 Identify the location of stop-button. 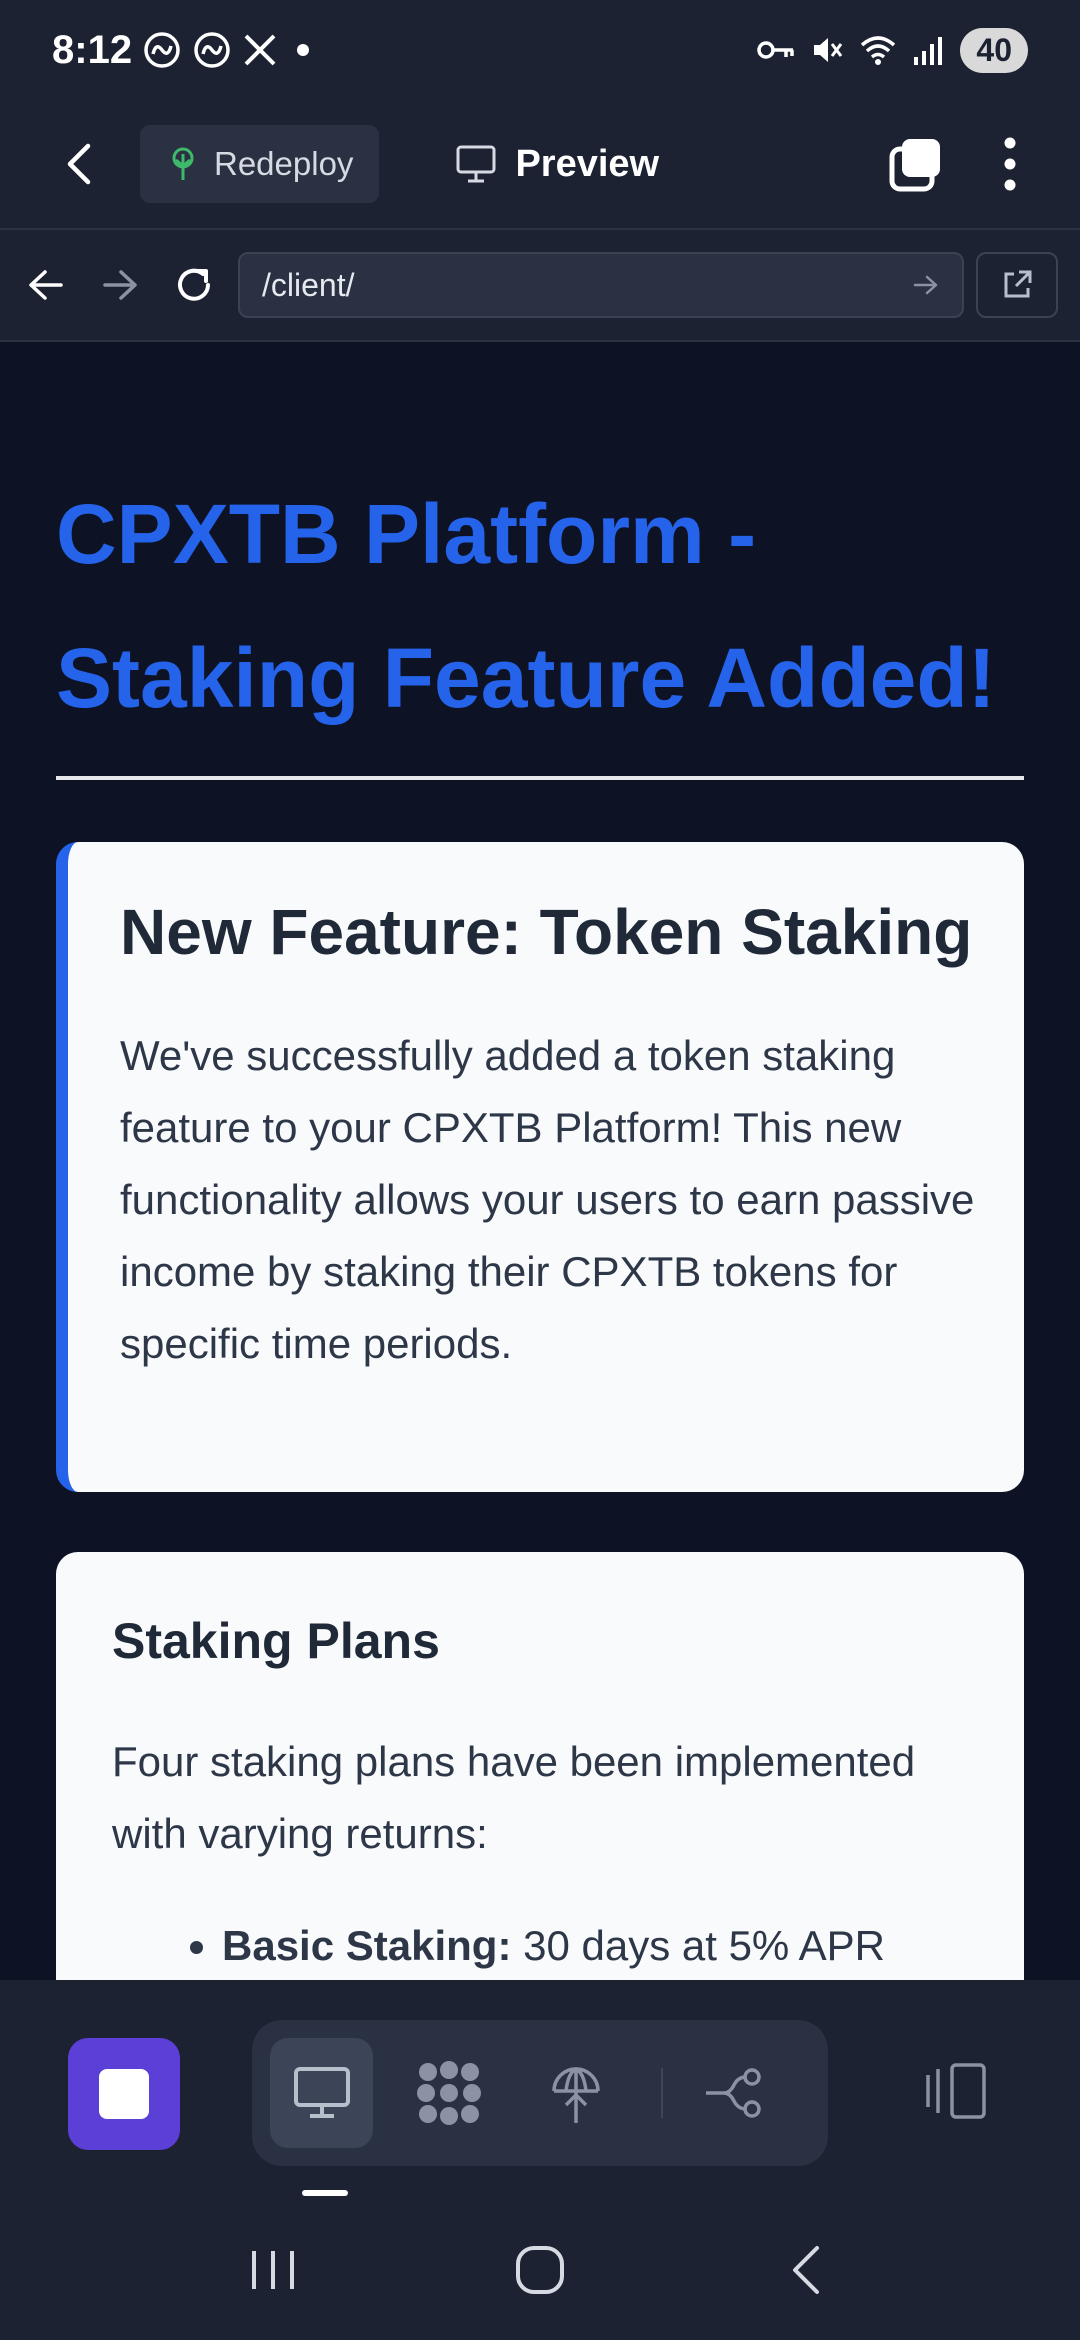
(124, 2094).